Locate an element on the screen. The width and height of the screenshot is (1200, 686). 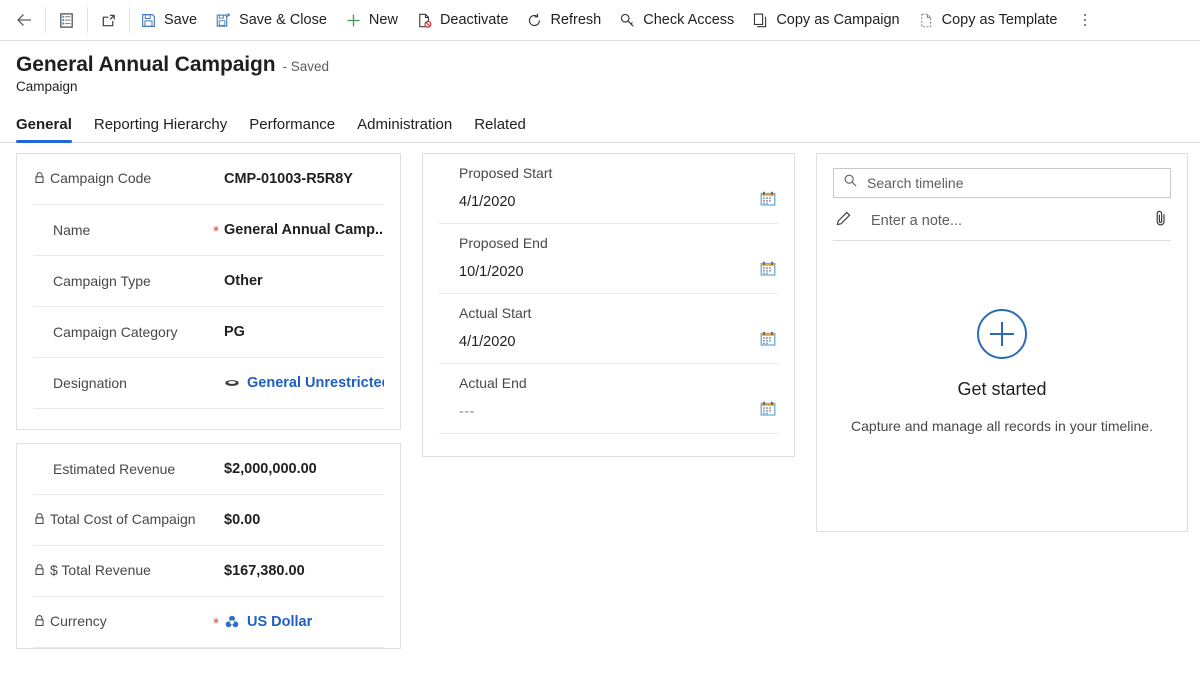
currency-icon is located at coordinates (232, 622).